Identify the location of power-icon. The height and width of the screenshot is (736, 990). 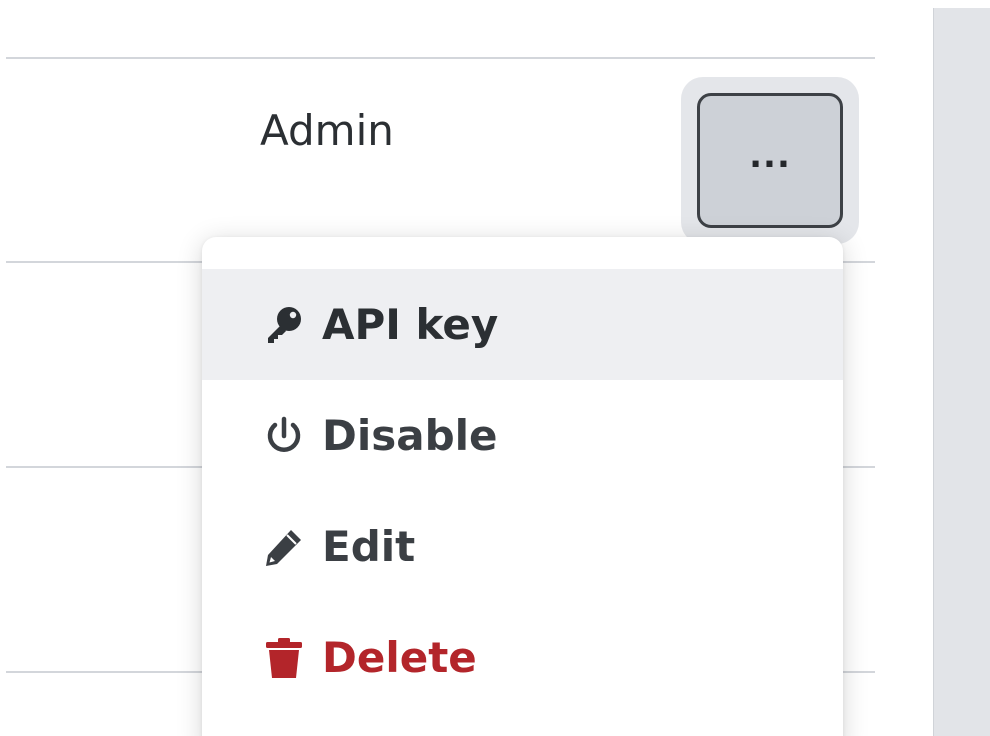
(284, 436).